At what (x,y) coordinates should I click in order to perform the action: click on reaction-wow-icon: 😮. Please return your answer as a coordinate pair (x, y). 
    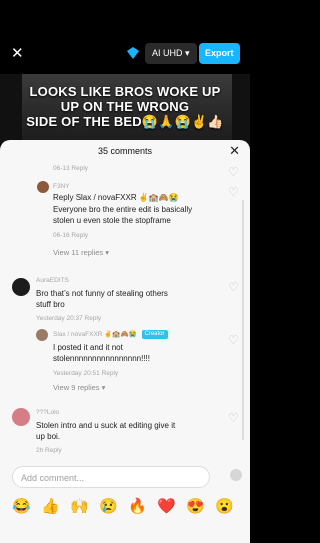
    Looking at the image, I should click on (224, 506).